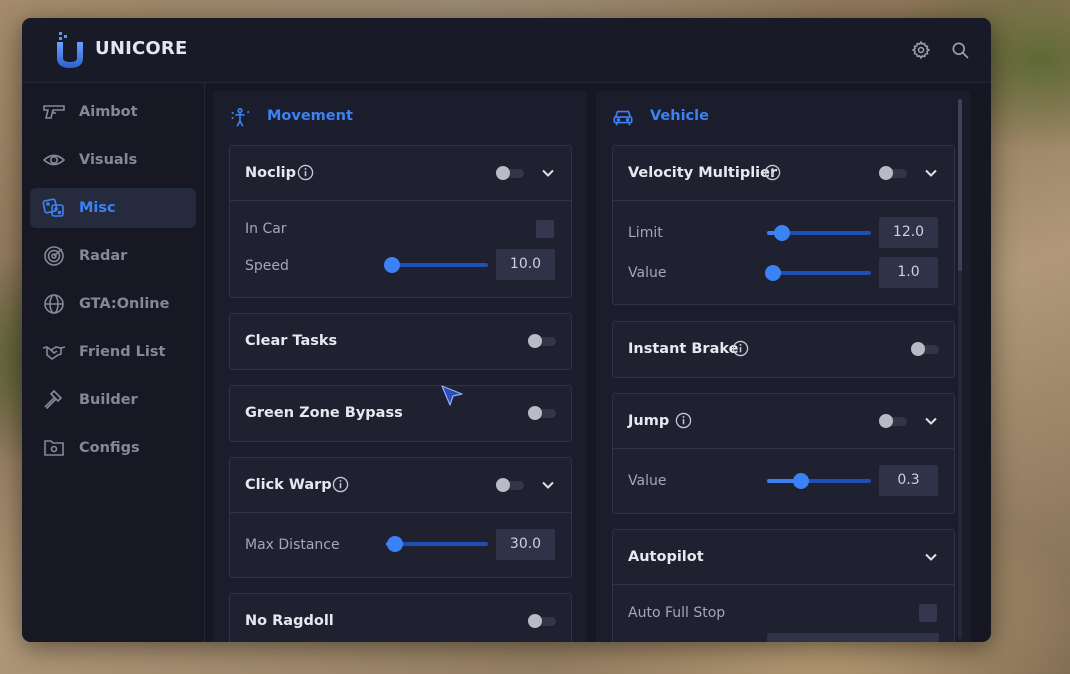 This screenshot has width=1070, height=674. What do you see at coordinates (266, 229) in the screenshot?
I see `in-car-label: In Car` at bounding box center [266, 229].